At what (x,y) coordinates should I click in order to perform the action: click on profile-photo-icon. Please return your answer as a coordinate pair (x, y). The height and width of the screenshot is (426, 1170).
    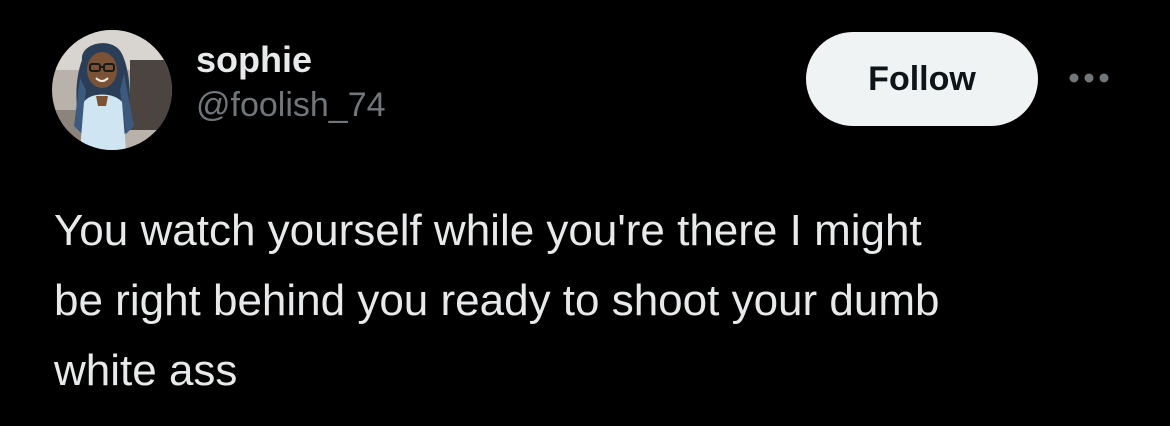
    Looking at the image, I should click on (112, 90).